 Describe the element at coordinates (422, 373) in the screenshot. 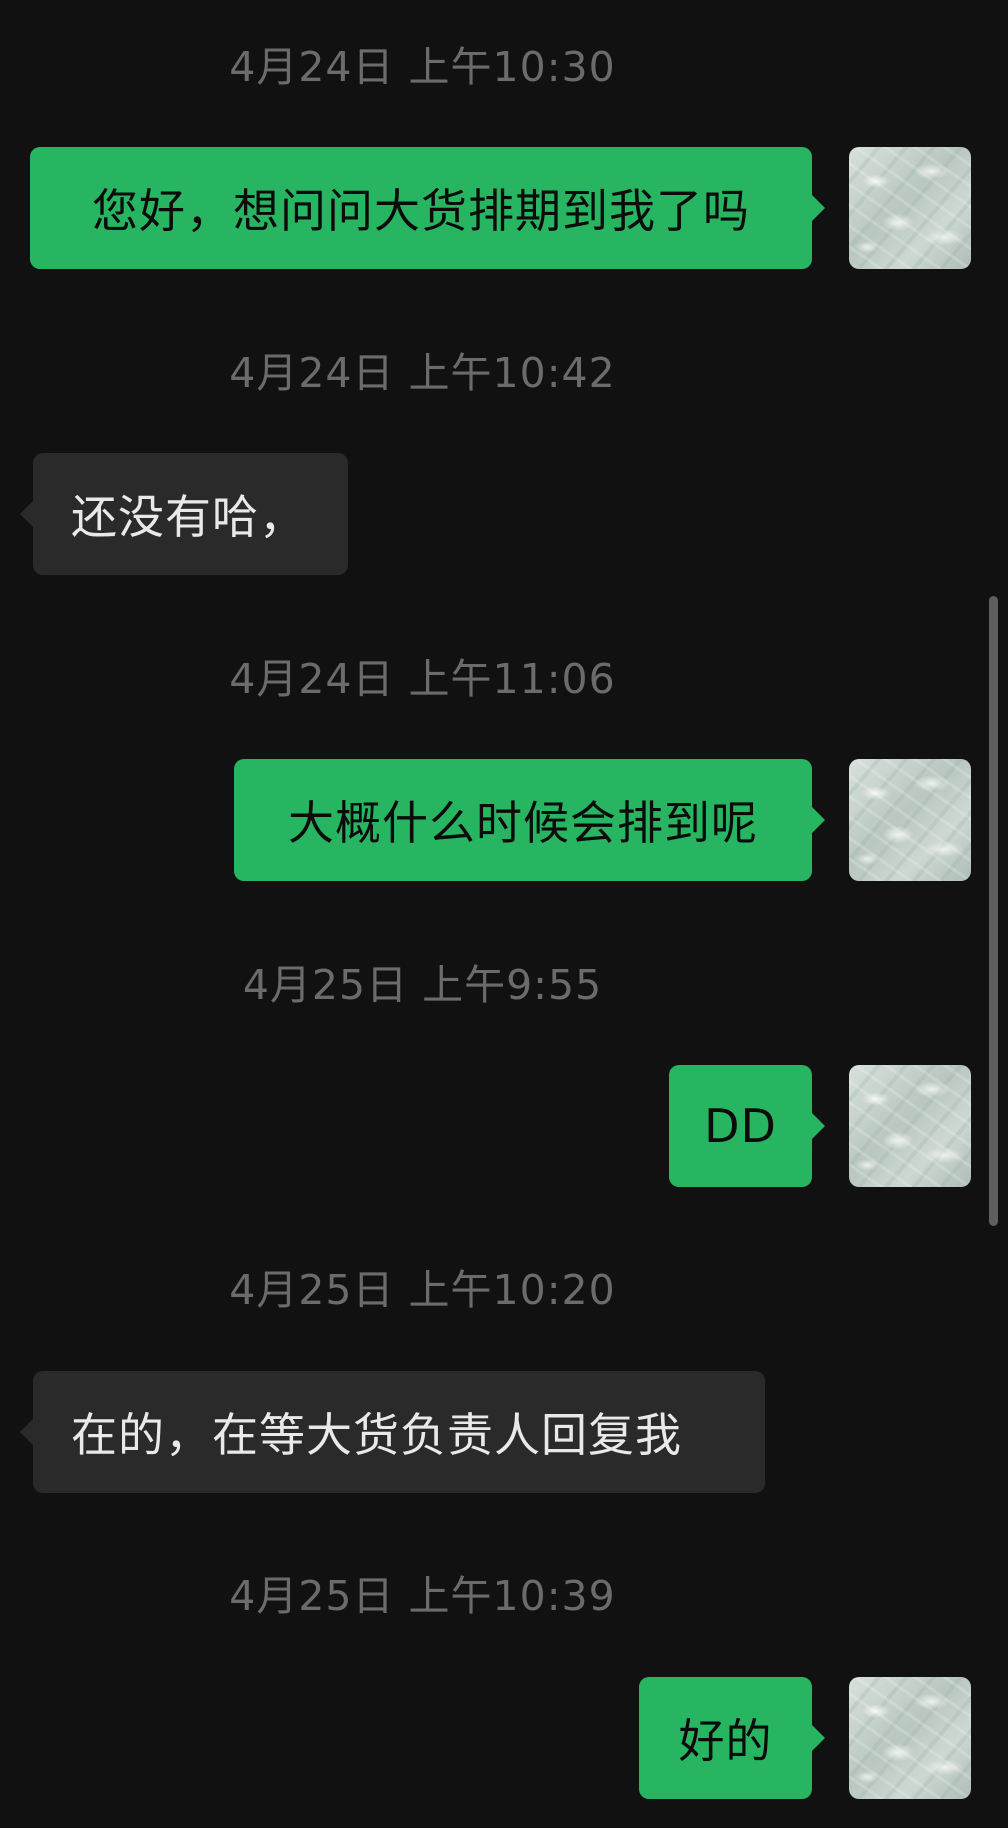

I see `message-timestamp: 4月24日 上午10:42` at that location.